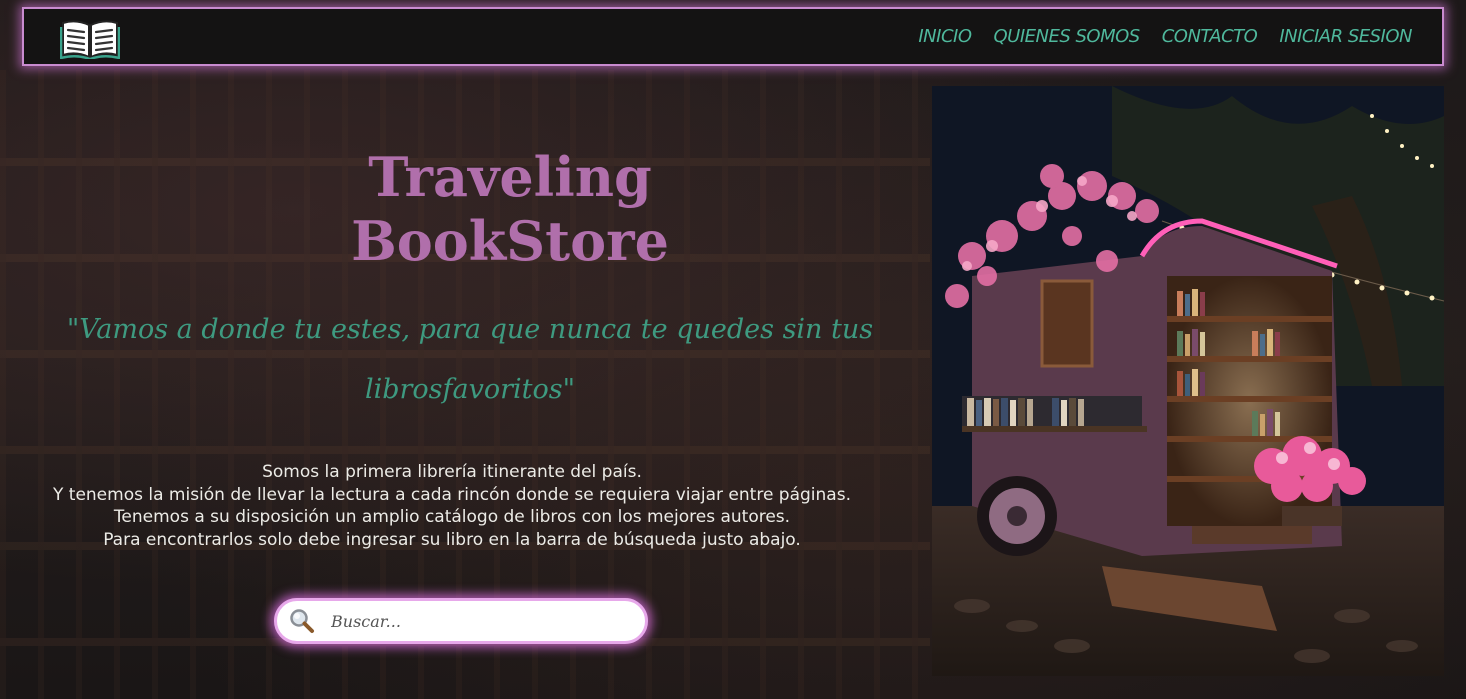 The image size is (1466, 699). What do you see at coordinates (510, 177) in the screenshot?
I see `title-line-1: Traveling` at bounding box center [510, 177].